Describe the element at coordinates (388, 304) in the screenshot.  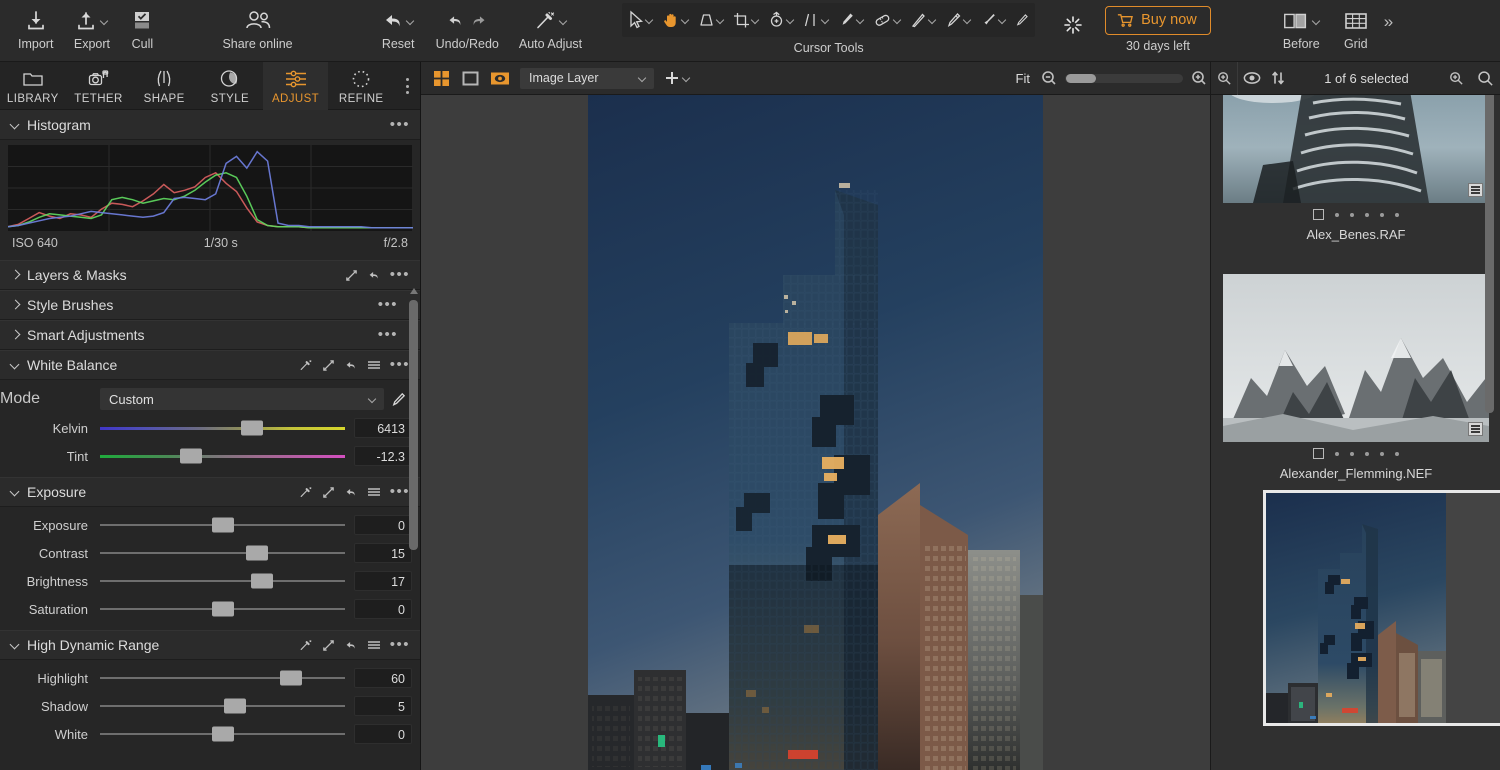
I see `style-brushes-more-button: •••` at that location.